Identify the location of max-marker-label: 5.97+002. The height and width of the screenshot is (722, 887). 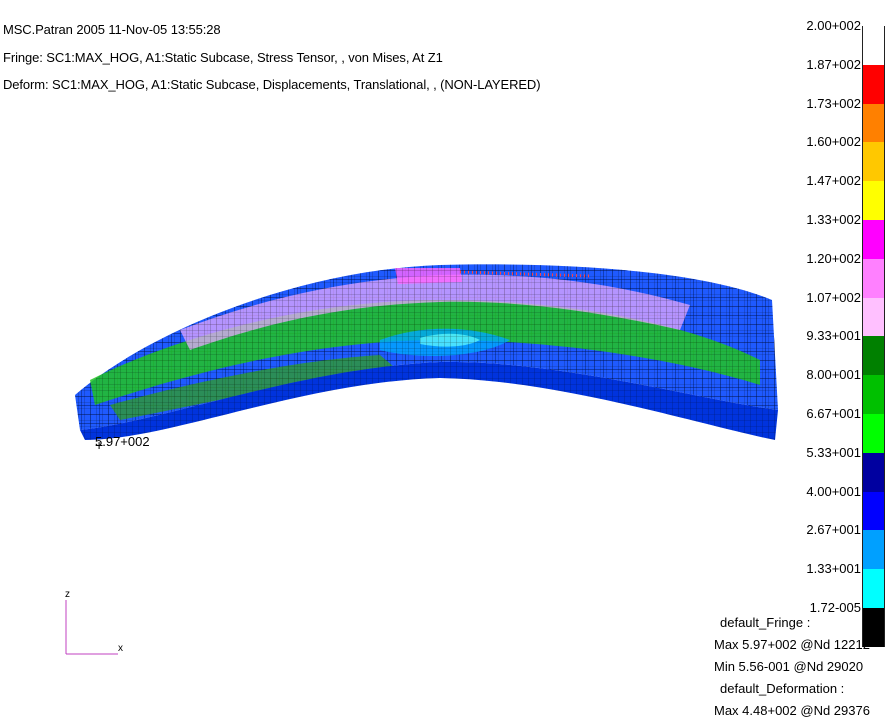
(122, 441).